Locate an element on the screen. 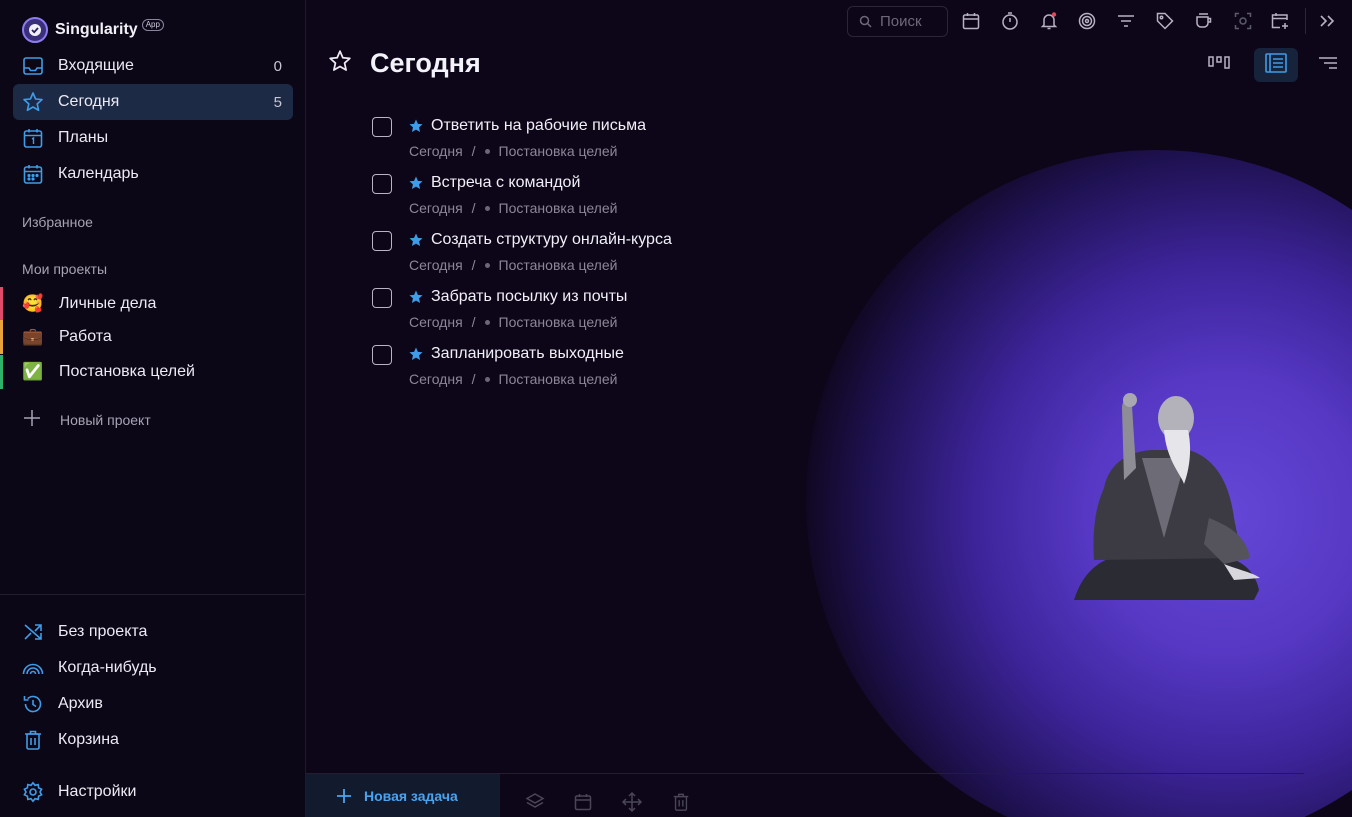 This screenshot has height=817, width=1352. timer-icon is located at coordinates (1010, 21).